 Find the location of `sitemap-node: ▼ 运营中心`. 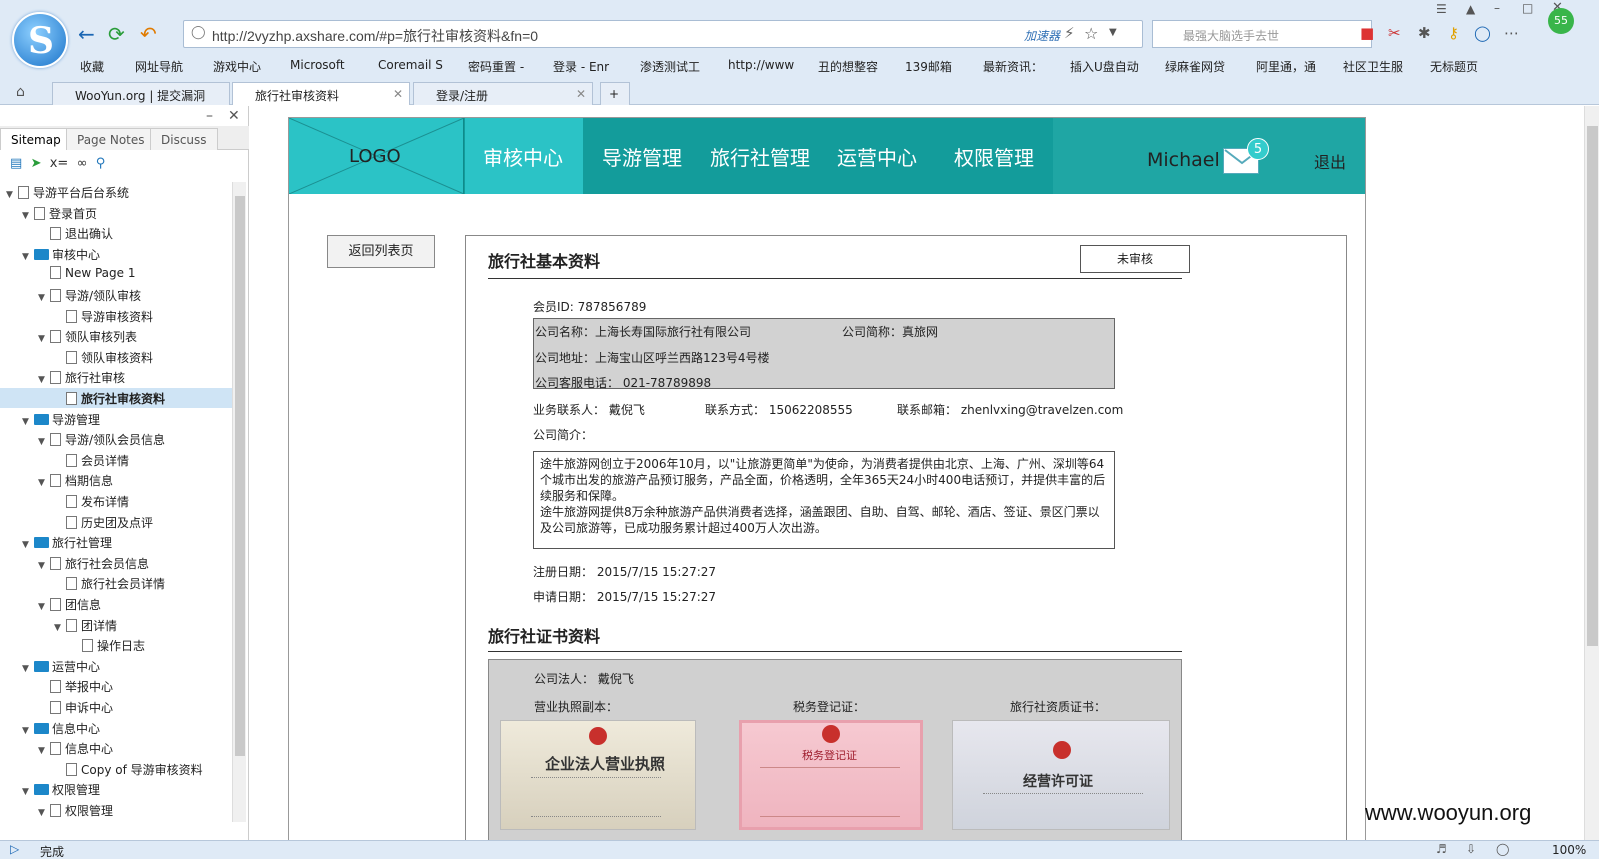

sitemap-node: ▼ 运营中心 is located at coordinates (116, 666).